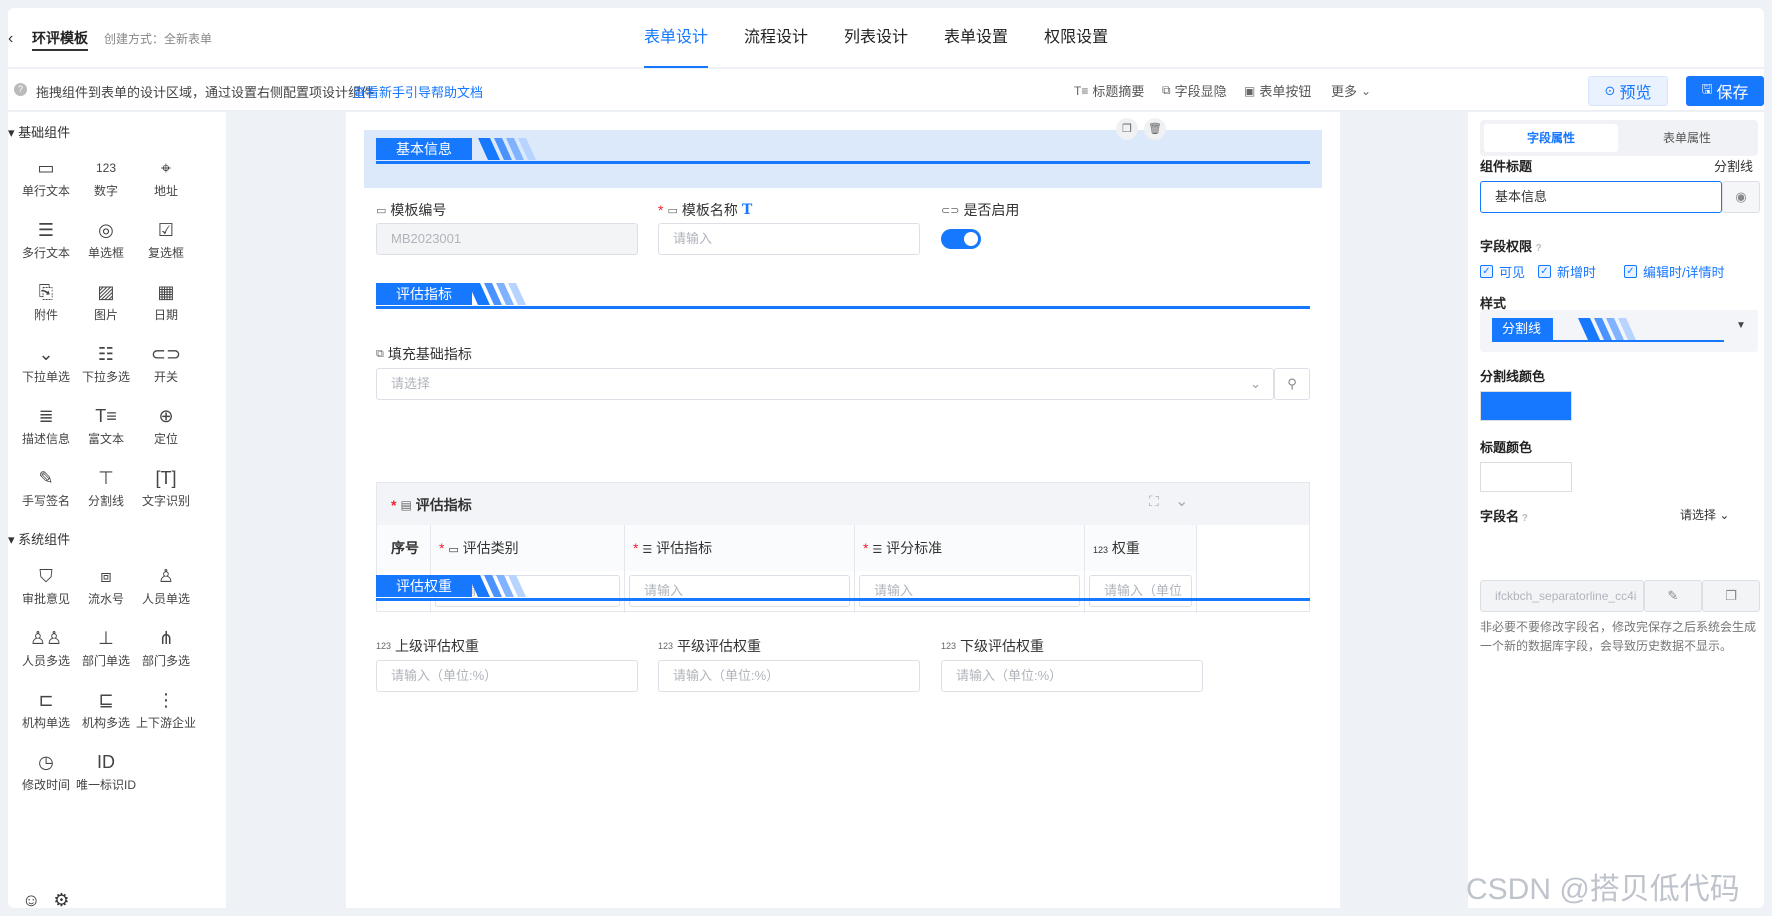 The height and width of the screenshot is (916, 1772). Describe the element at coordinates (1154, 501) in the screenshot. I see `fullscreen-icon: ⛶` at that location.